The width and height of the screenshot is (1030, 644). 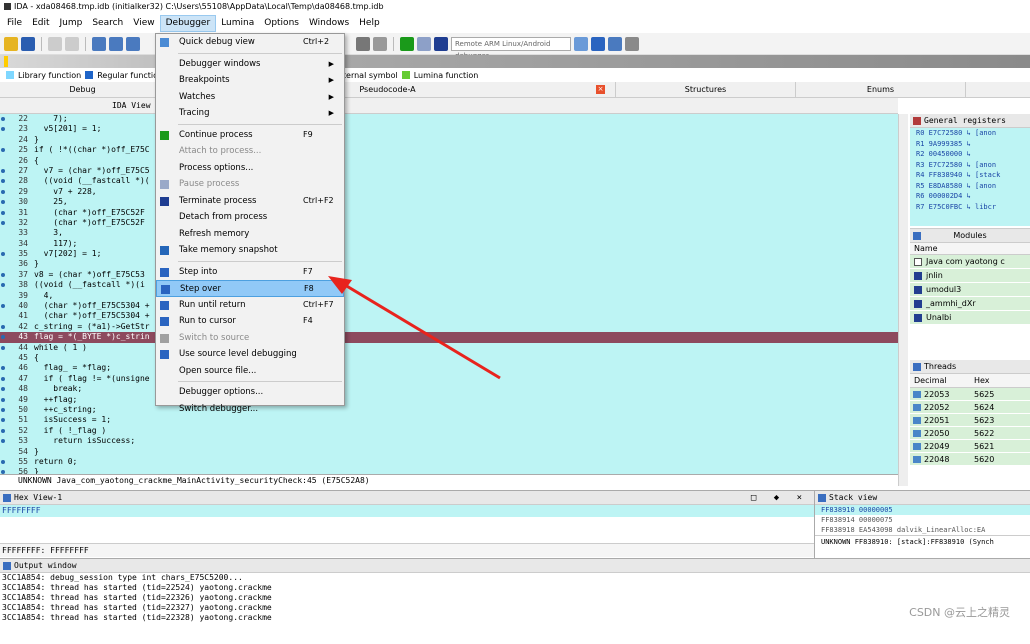 What do you see at coordinates (11, 43) in the screenshot?
I see `open-icon` at bounding box center [11, 43].